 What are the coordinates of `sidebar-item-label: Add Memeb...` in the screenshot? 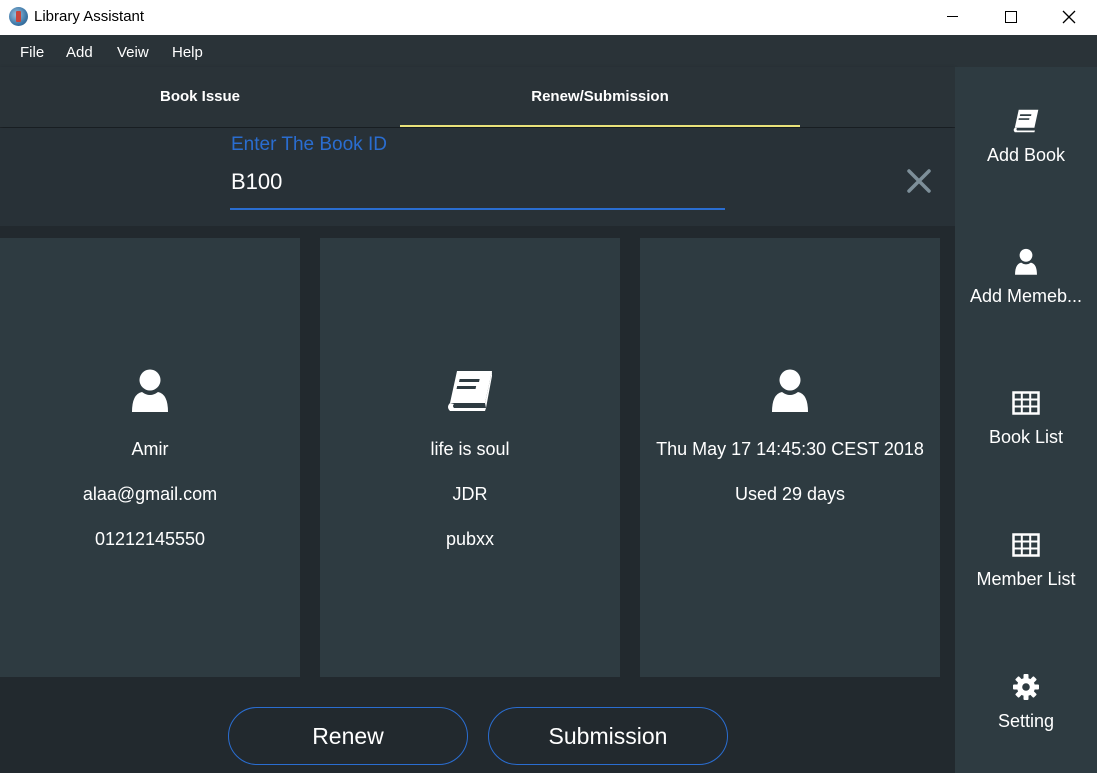 It's located at (1026, 296).